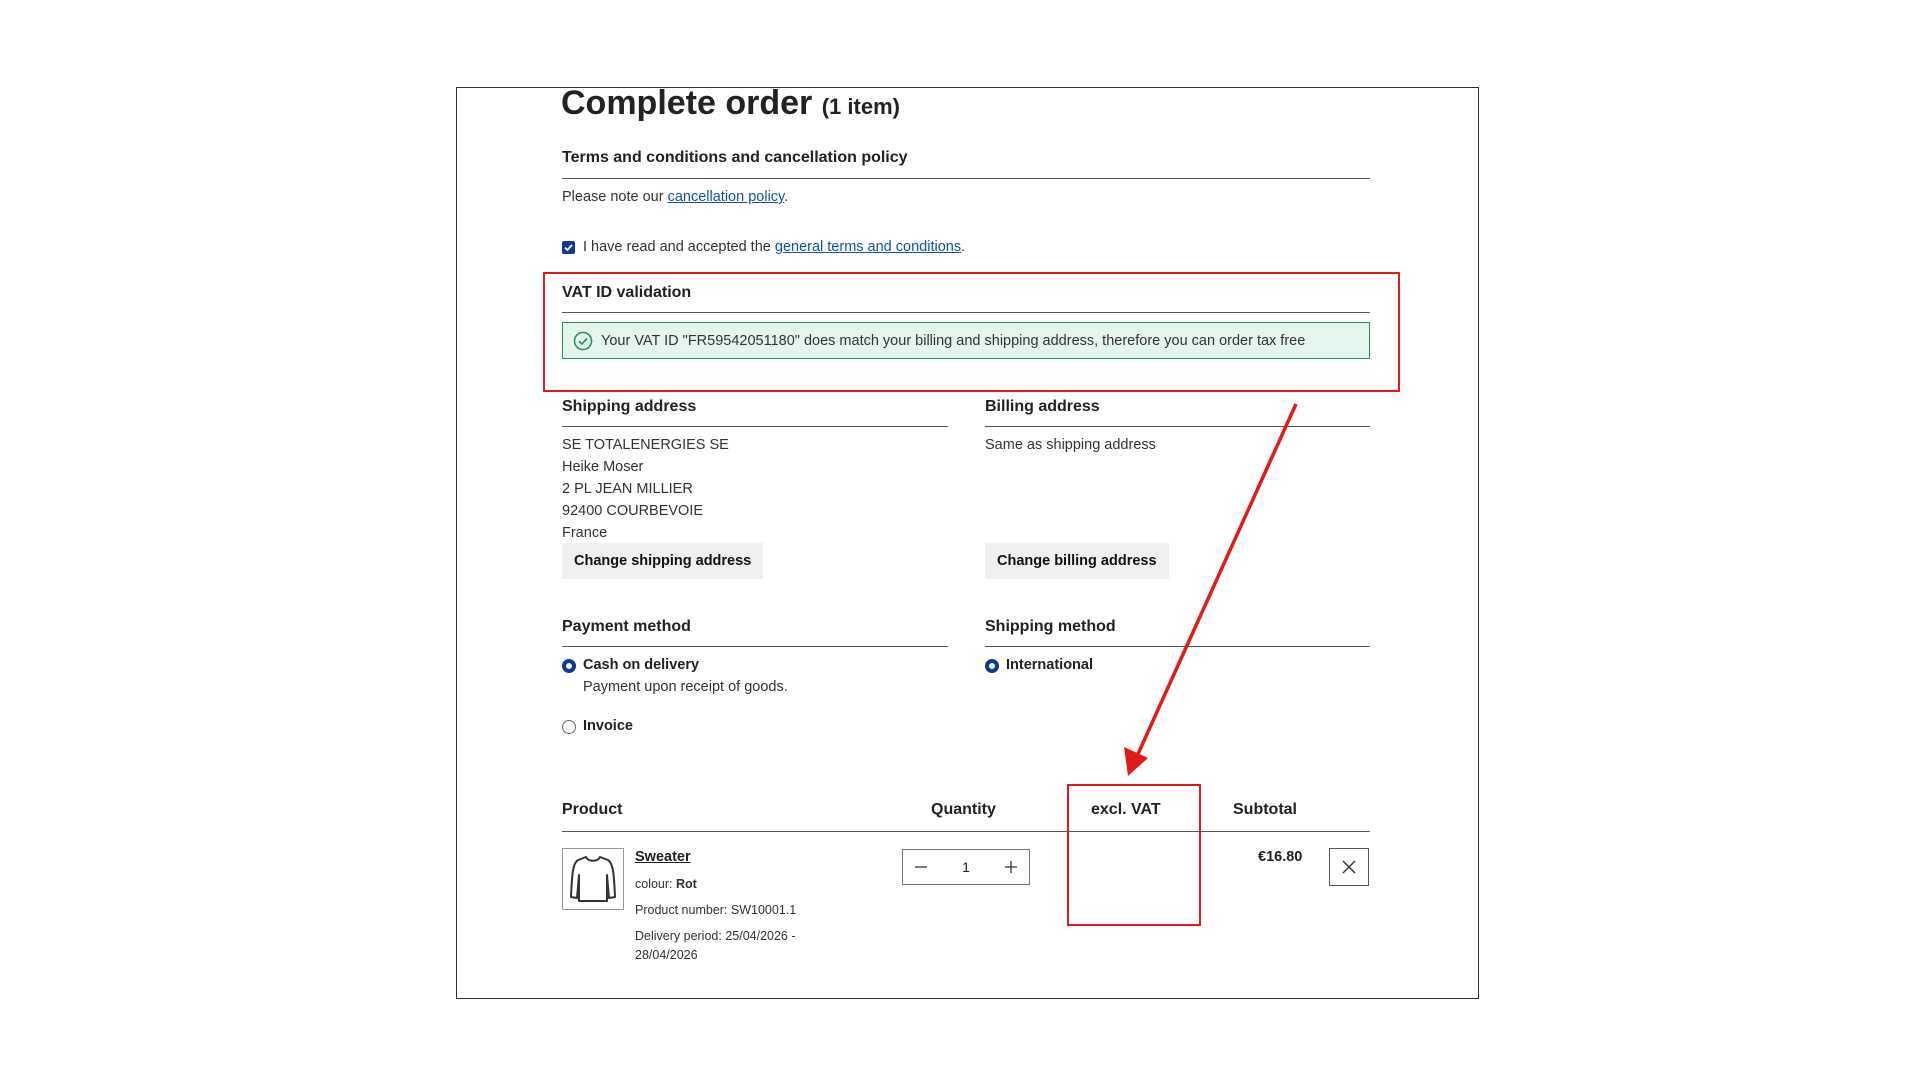  Describe the element at coordinates (1211, 589) in the screenshot. I see `annotation-arrow` at that location.